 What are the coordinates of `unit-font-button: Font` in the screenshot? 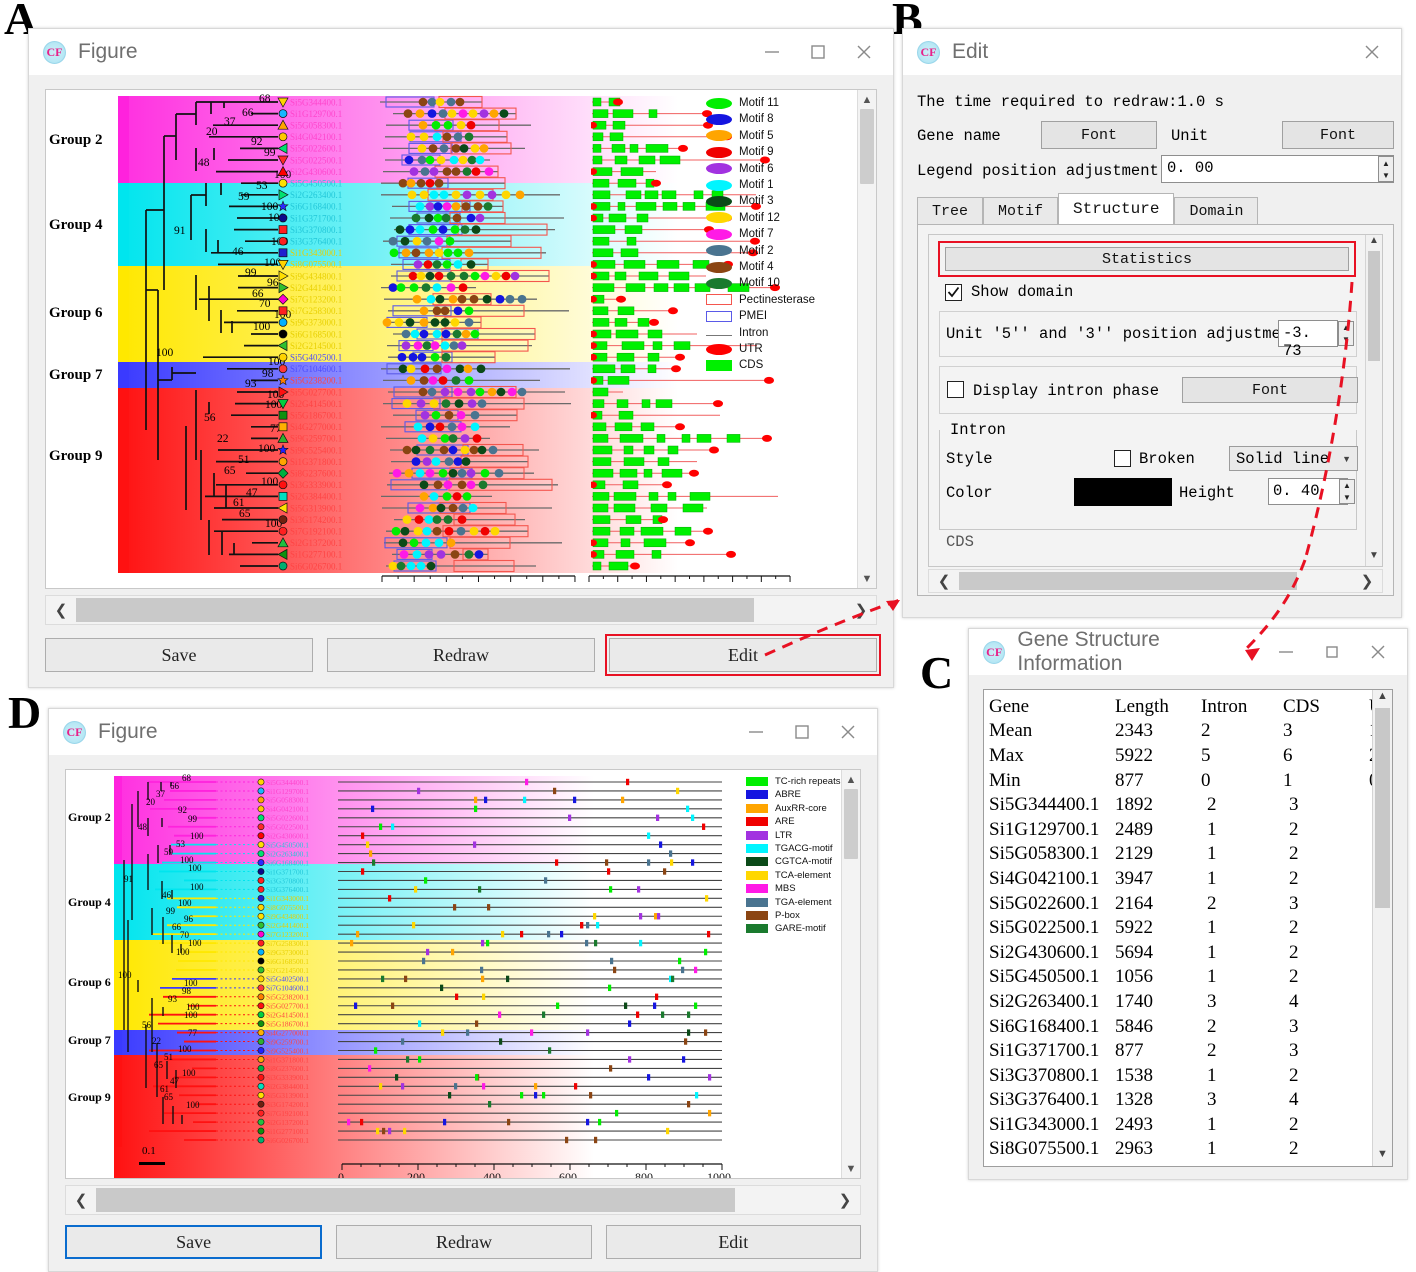 It's located at (1338, 135).